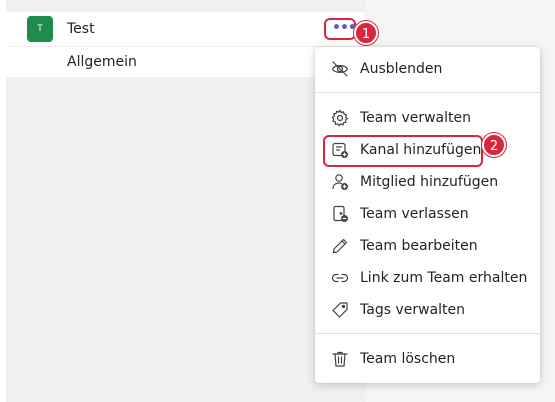 The image size is (555, 402). What do you see at coordinates (412, 310) in the screenshot?
I see `menu-item-label: Tags verwalten` at bounding box center [412, 310].